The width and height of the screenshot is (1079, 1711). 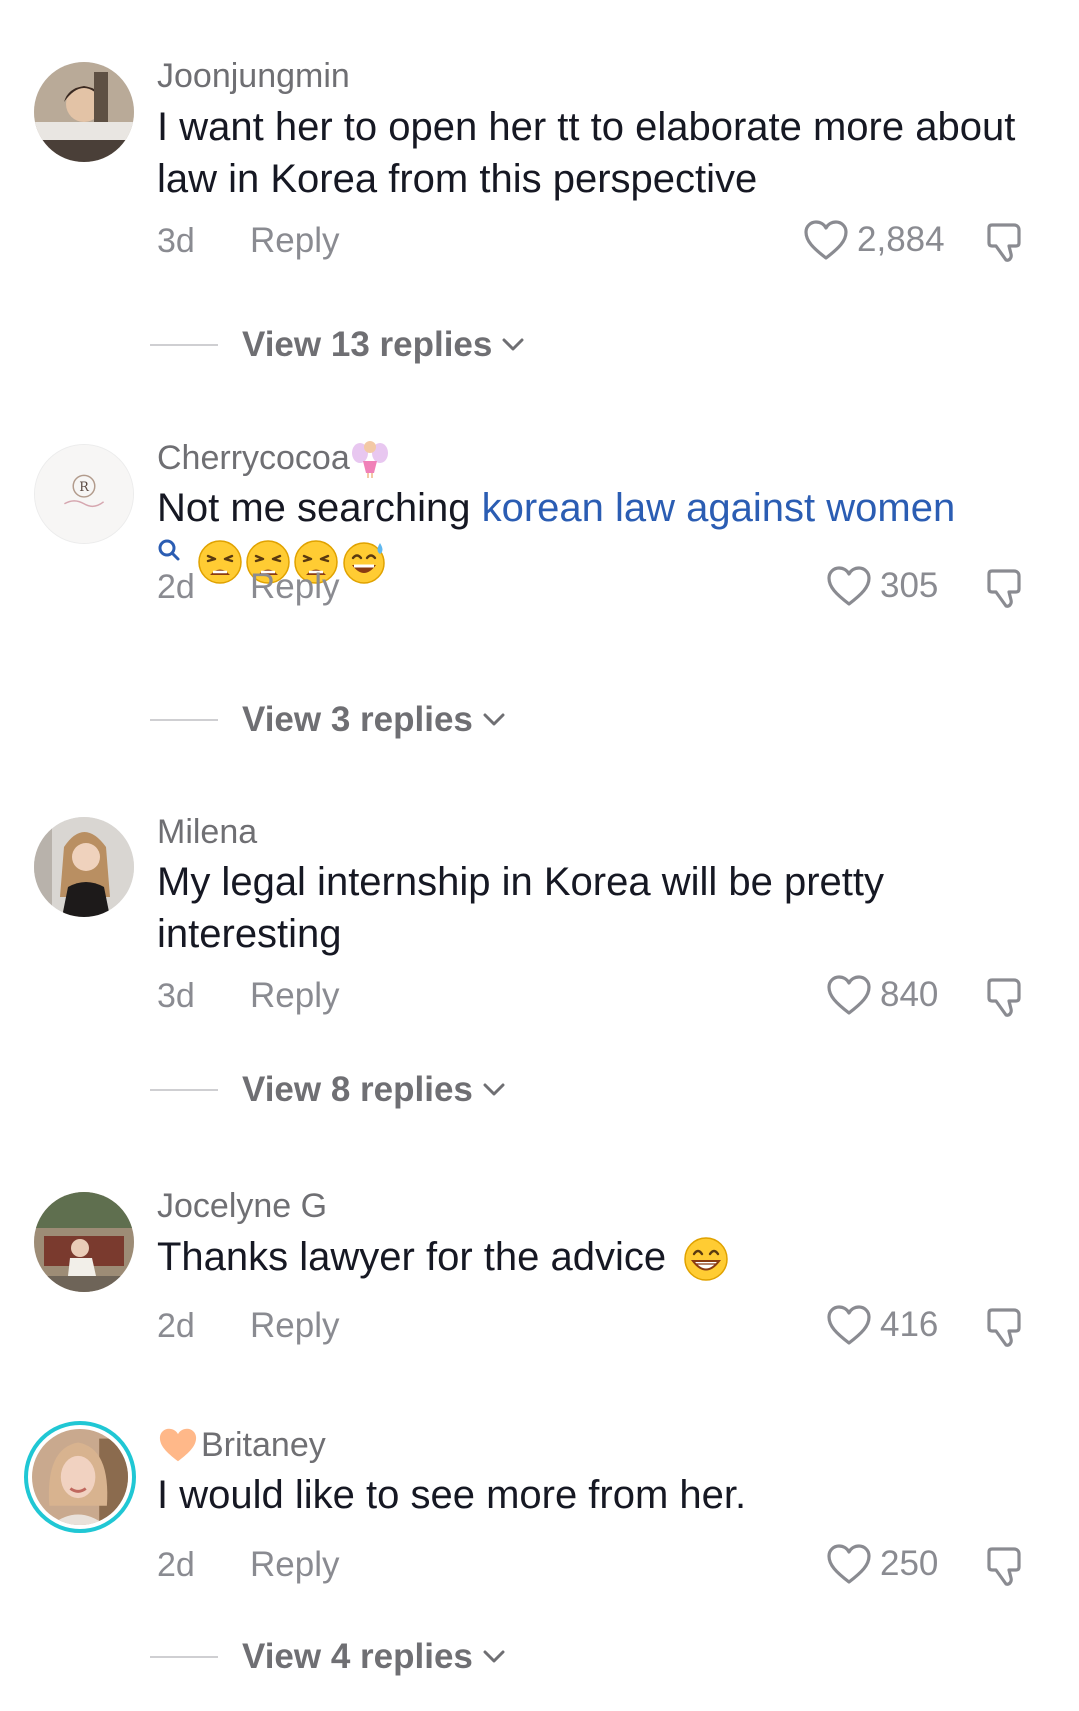 I want to click on like-button: 840, so click(x=882, y=995).